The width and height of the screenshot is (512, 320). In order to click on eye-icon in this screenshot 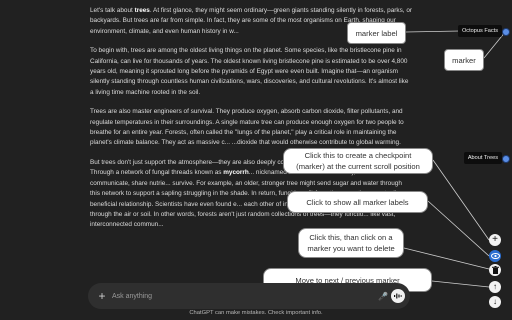, I will do `click(495, 256)`.